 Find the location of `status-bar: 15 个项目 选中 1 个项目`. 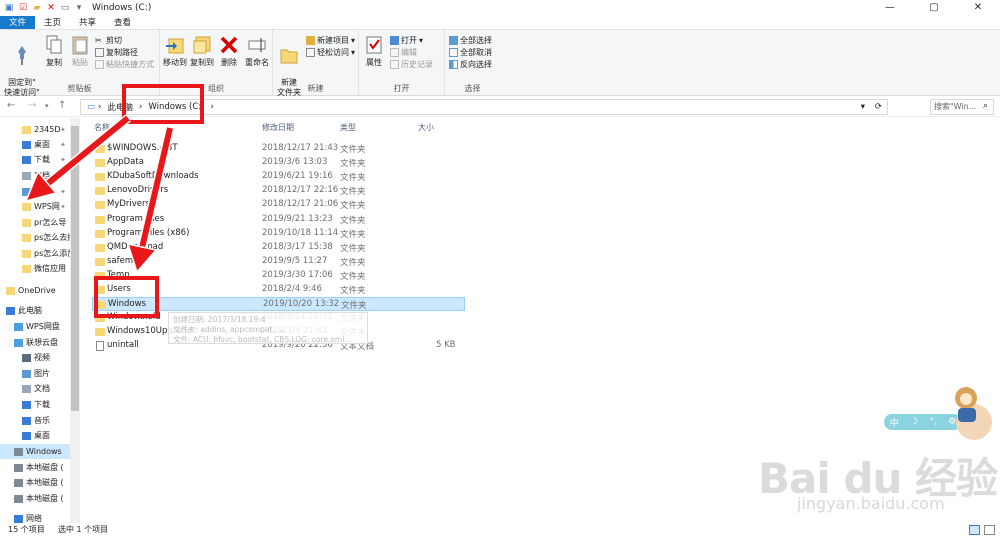

status-bar: 15 个项目 选中 1 个项目 is located at coordinates (500, 530).